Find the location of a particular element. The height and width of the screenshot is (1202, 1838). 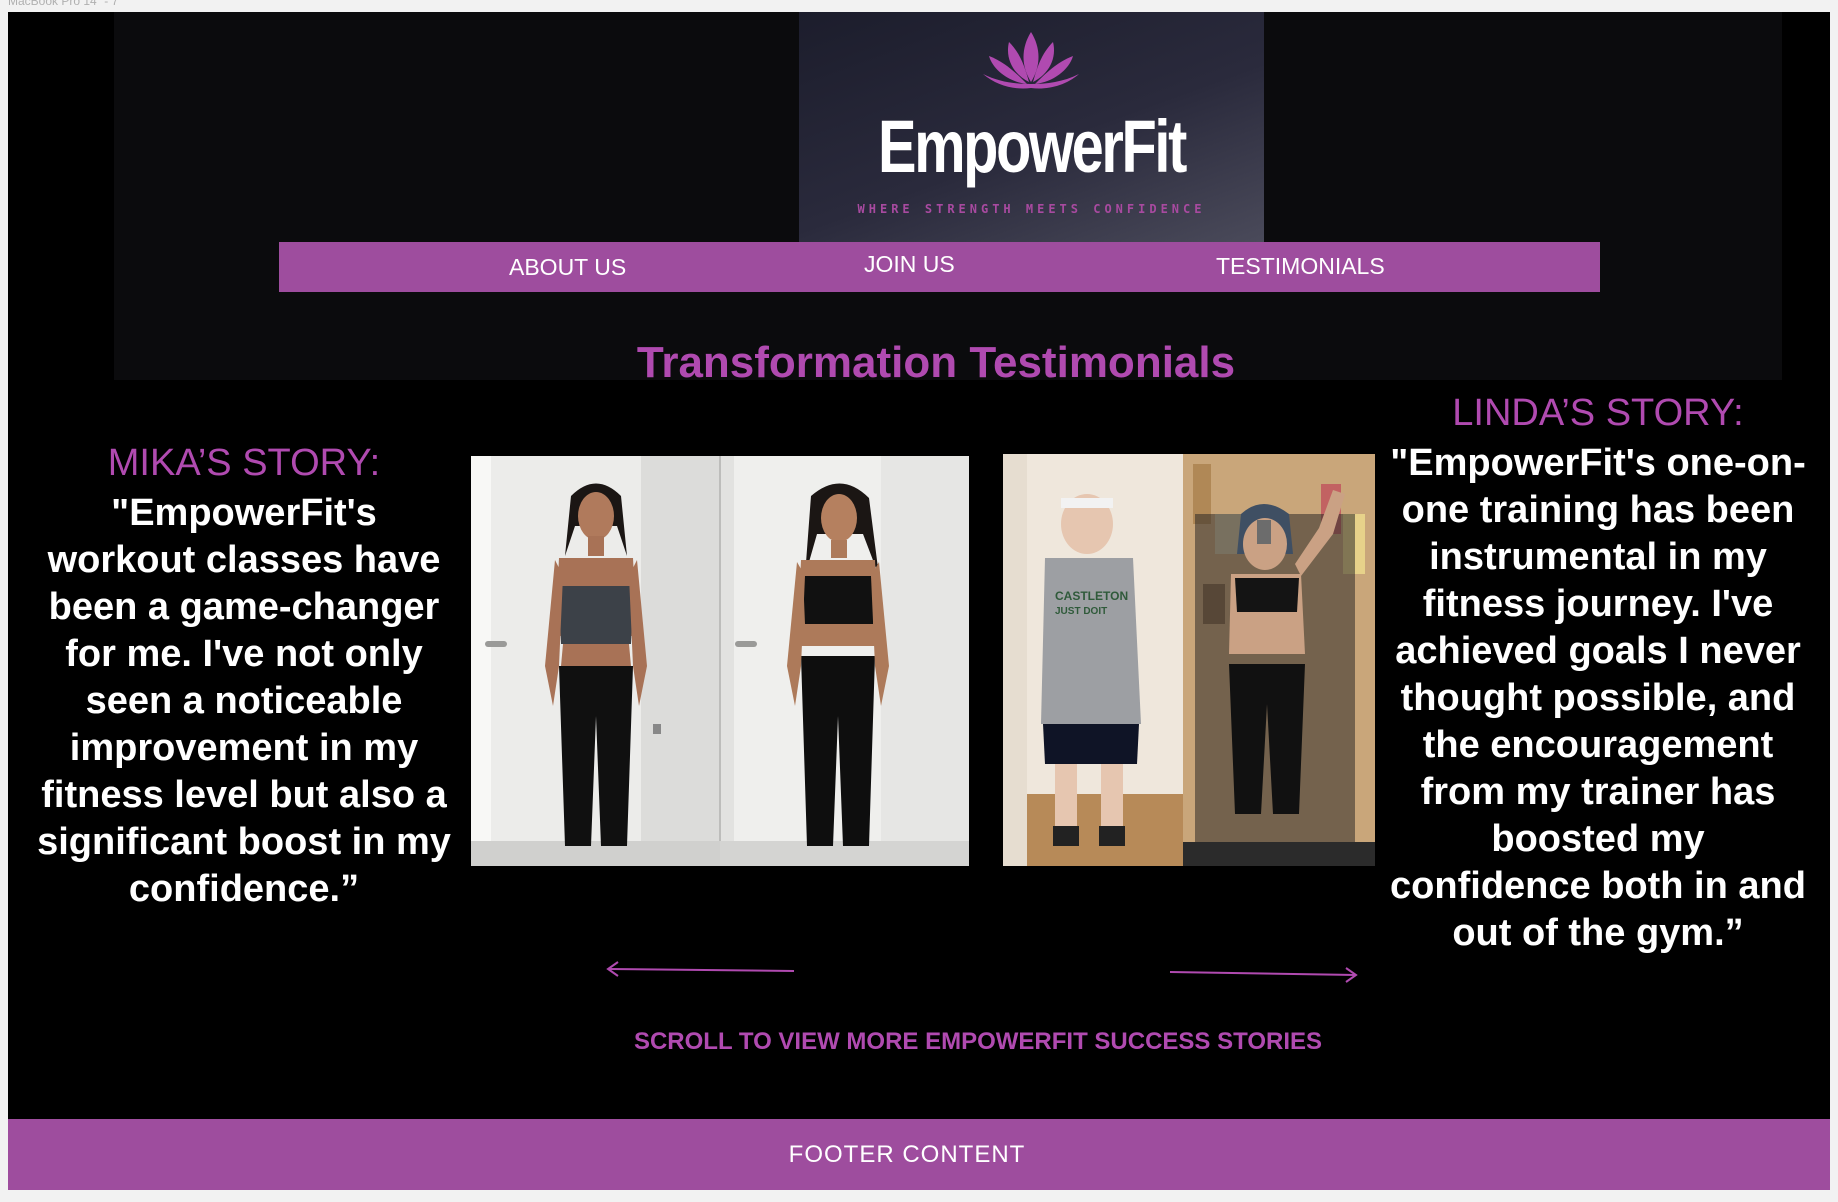

arrow-right-icon is located at coordinates (1265, 974).